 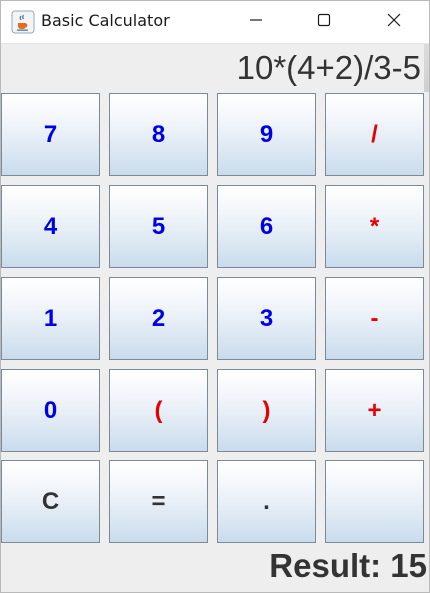 What do you see at coordinates (50, 410) in the screenshot?
I see `digit-0-button: 0` at bounding box center [50, 410].